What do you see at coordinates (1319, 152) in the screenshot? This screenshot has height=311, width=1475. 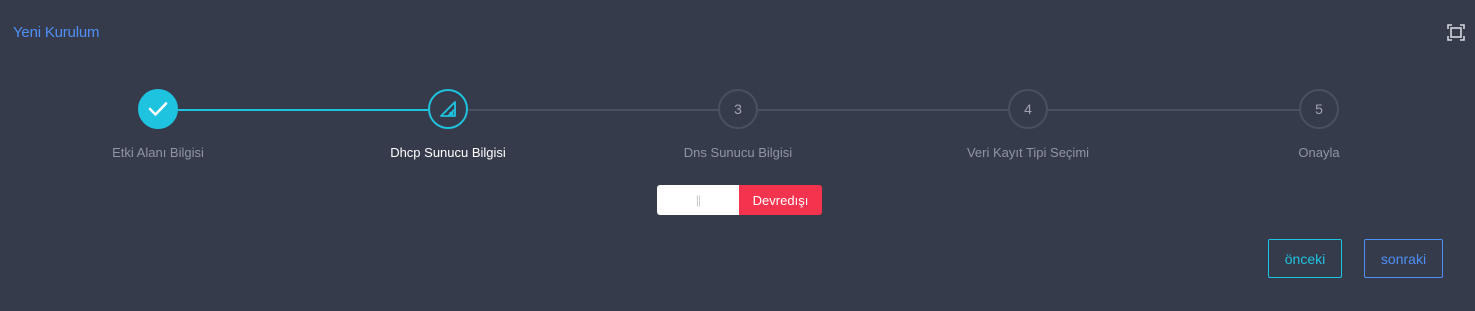 I see `step-5-label: Onayla` at bounding box center [1319, 152].